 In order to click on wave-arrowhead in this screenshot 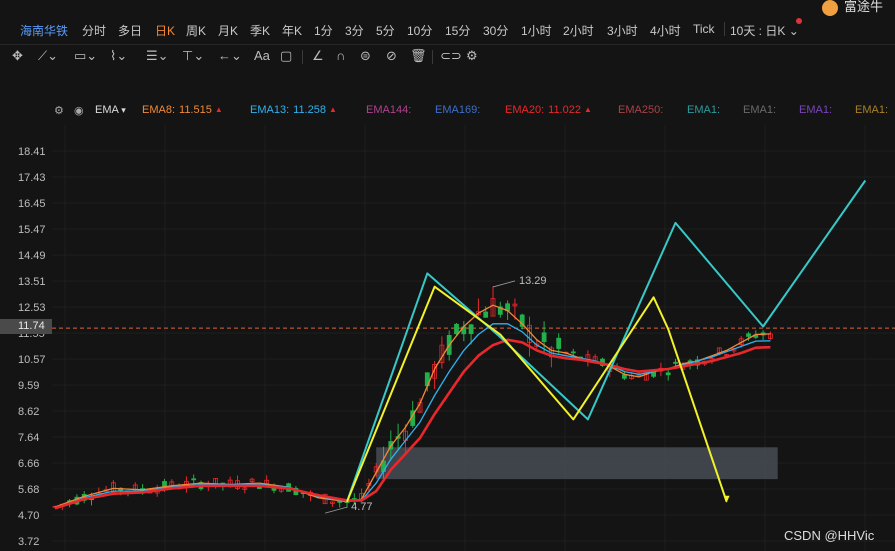, I will do `click(726, 499)`.